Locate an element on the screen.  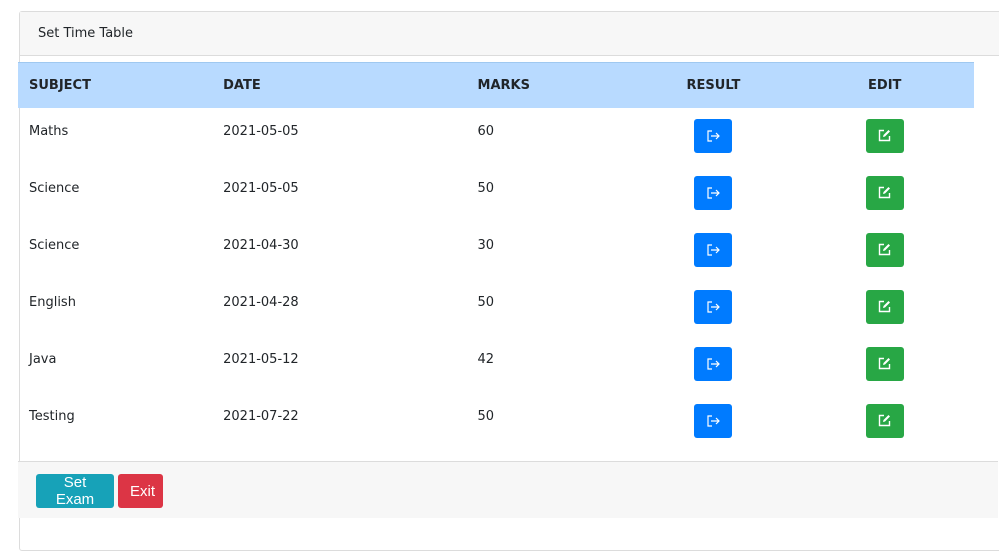
cell-marks: 42 is located at coordinates (486, 359).